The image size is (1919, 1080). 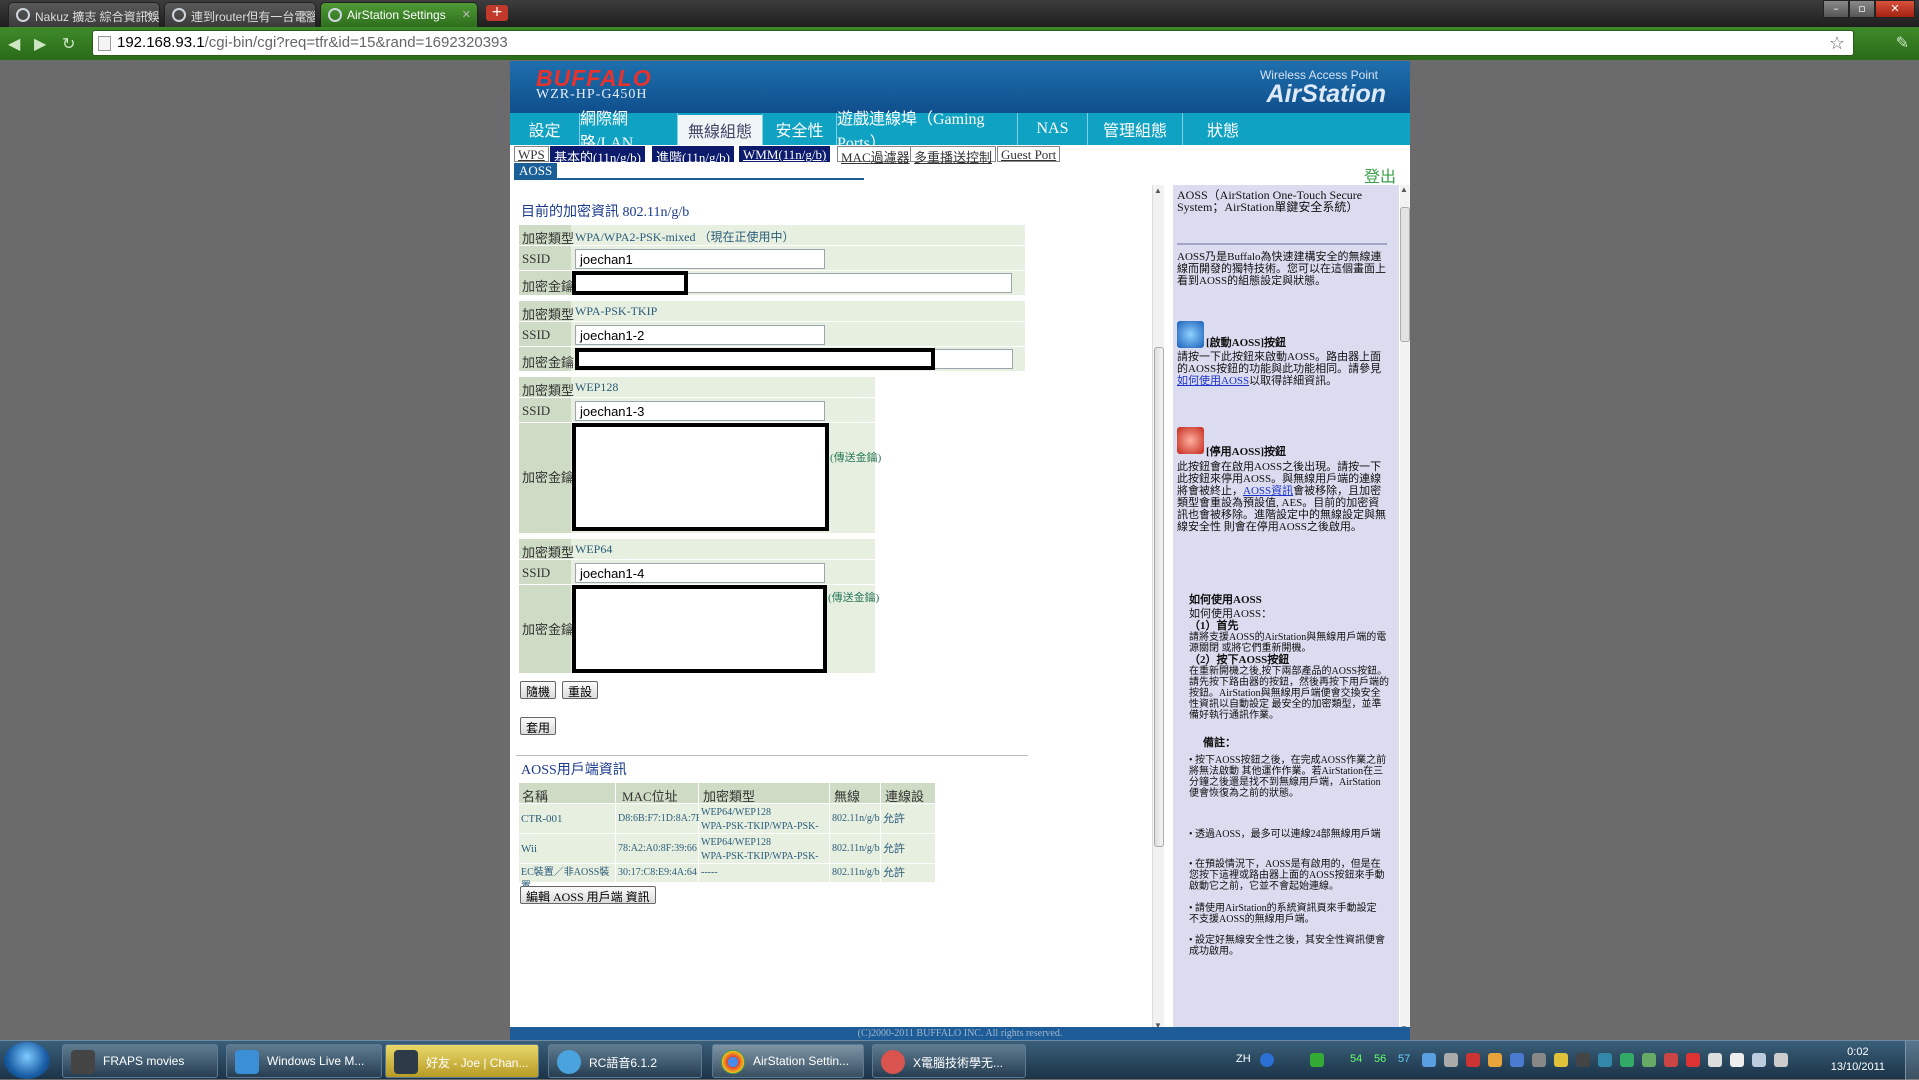 What do you see at coordinates (1895, 9) in the screenshot?
I see `close-window-icon: ✕` at bounding box center [1895, 9].